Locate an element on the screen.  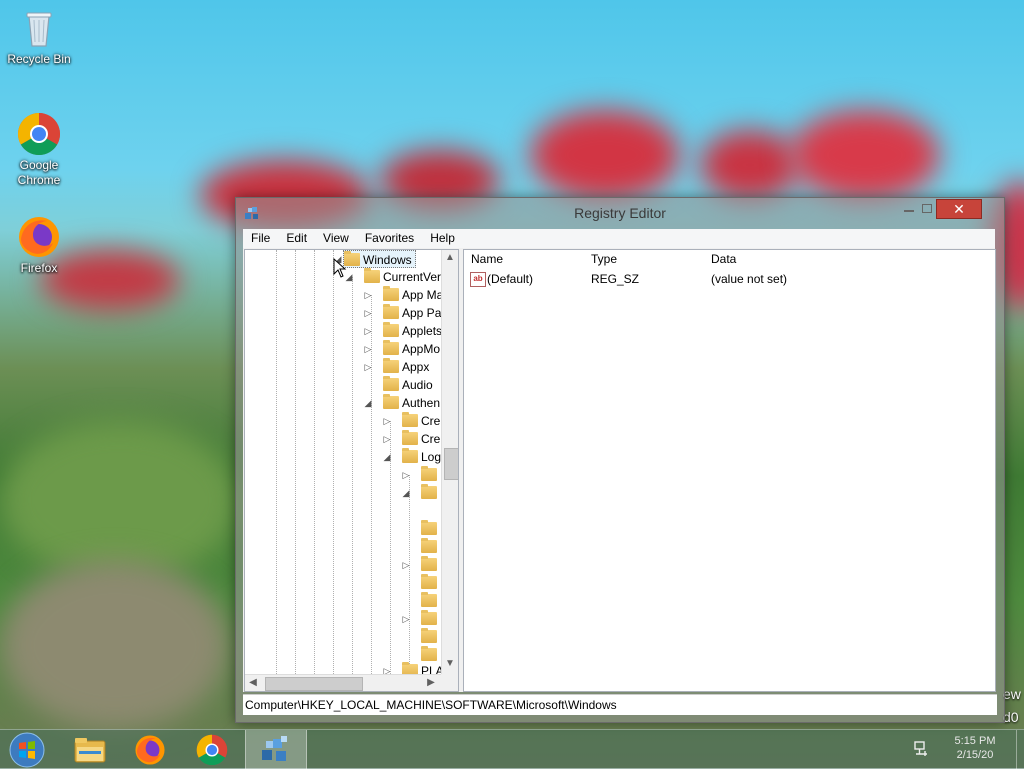
tree-node-label: Windows is located at coordinates (387, 260).